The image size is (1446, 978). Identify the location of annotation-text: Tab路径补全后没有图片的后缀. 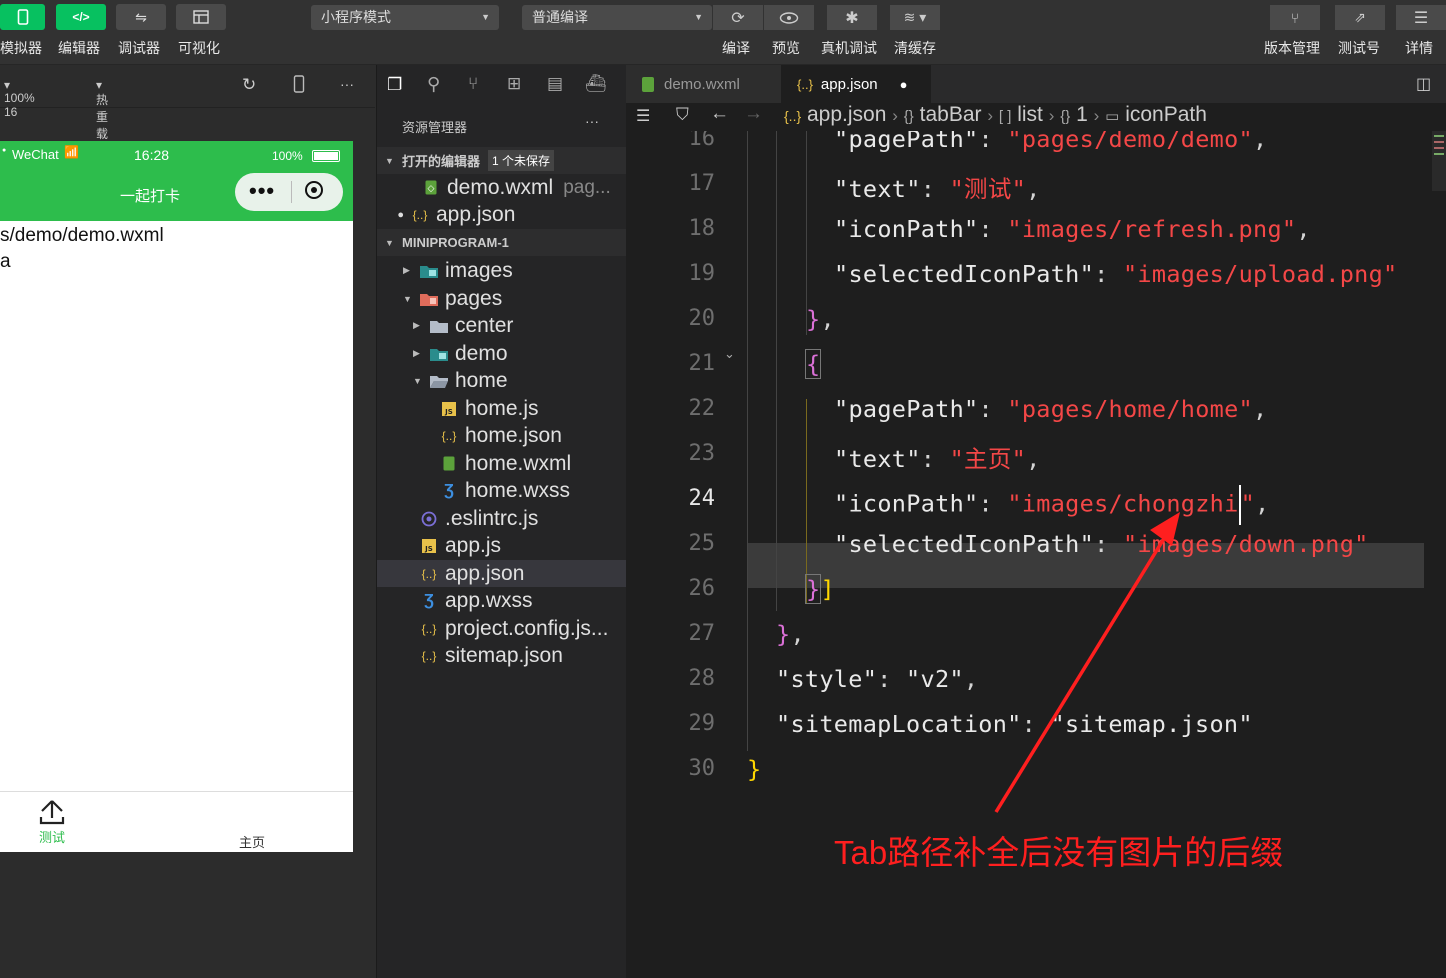
(1059, 852).